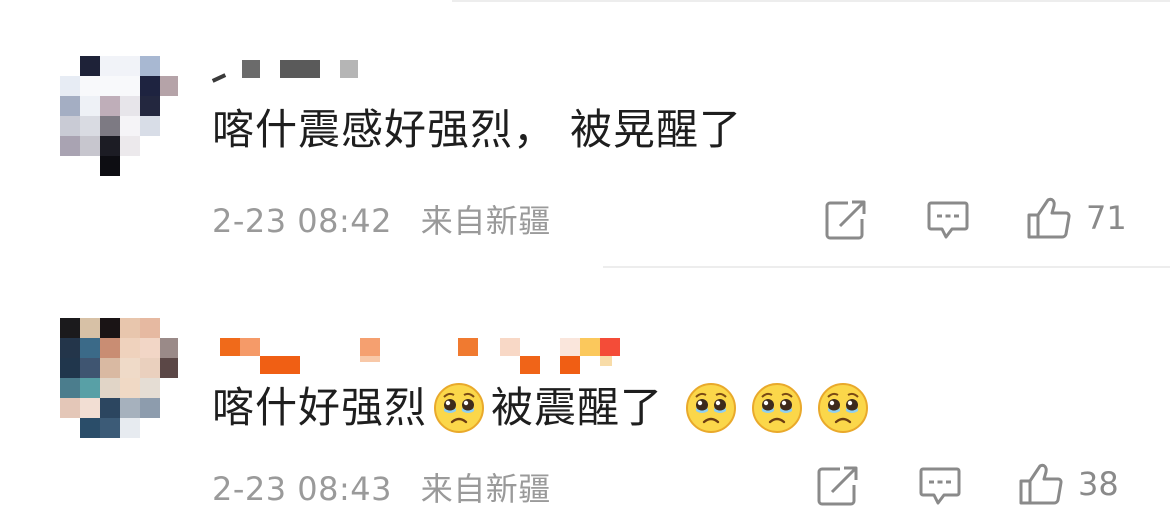 Image resolution: width=1170 pixels, height=527 pixels. Describe the element at coordinates (302, 221) in the screenshot. I see `timestamp: 2-23 08:42` at that location.